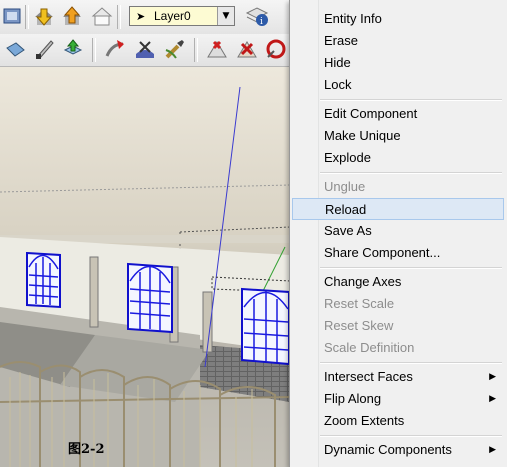  What do you see at coordinates (247, 49) in the screenshot?
I see `flip-edge-icon` at bounding box center [247, 49].